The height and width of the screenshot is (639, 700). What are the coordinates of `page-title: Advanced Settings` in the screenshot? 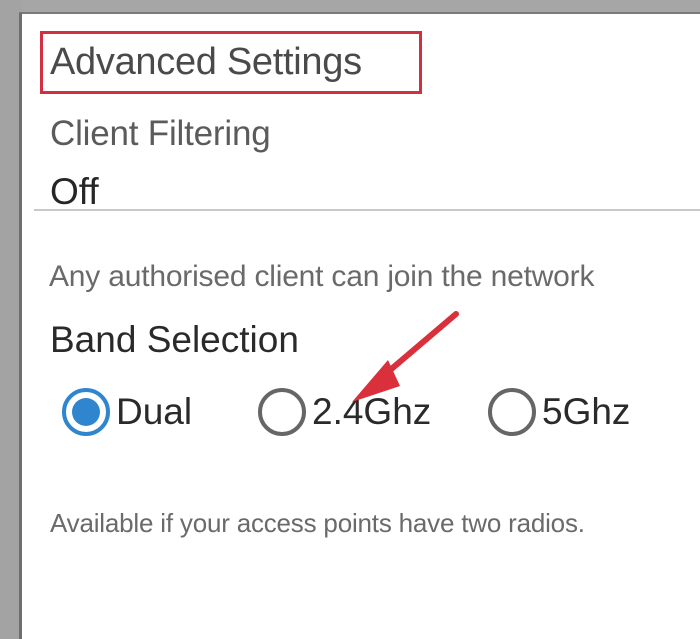 It's located at (206, 62).